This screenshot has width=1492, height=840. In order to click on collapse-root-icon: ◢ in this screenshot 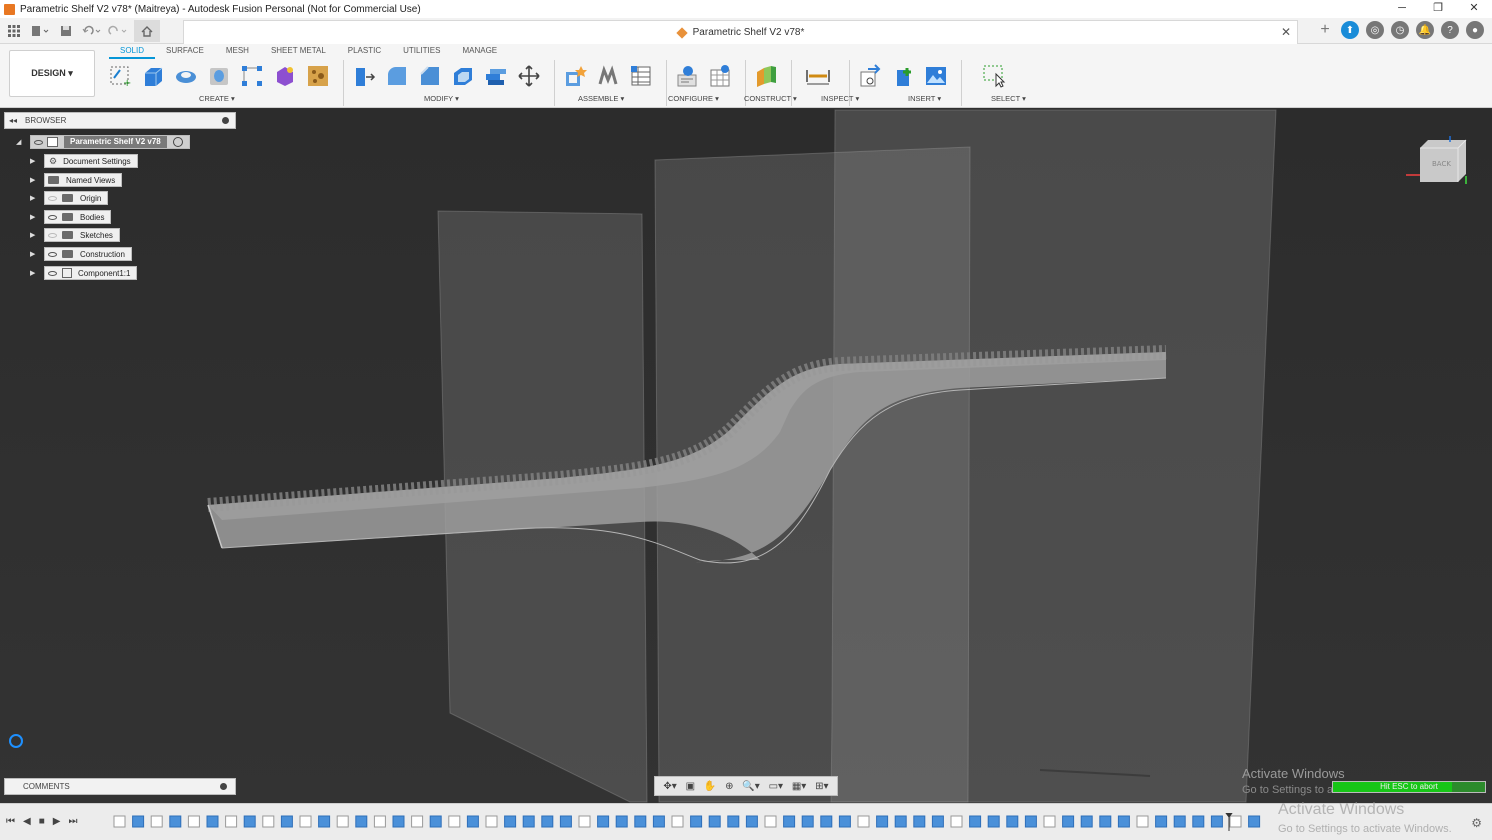, I will do `click(20, 142)`.